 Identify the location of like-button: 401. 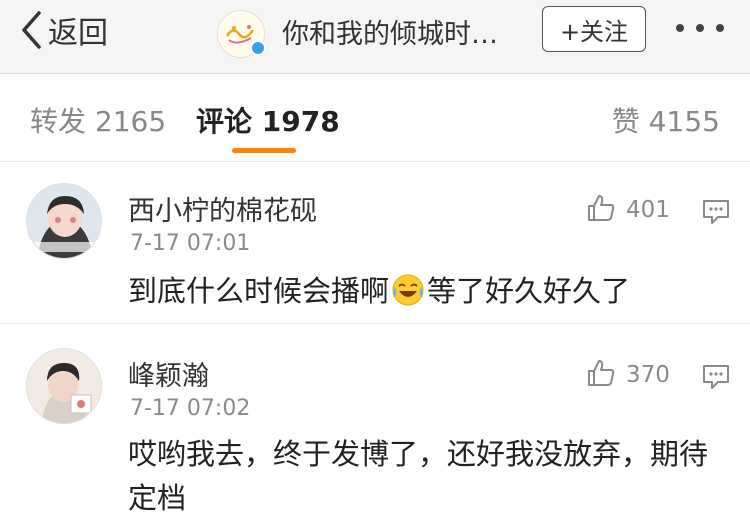
(628, 210).